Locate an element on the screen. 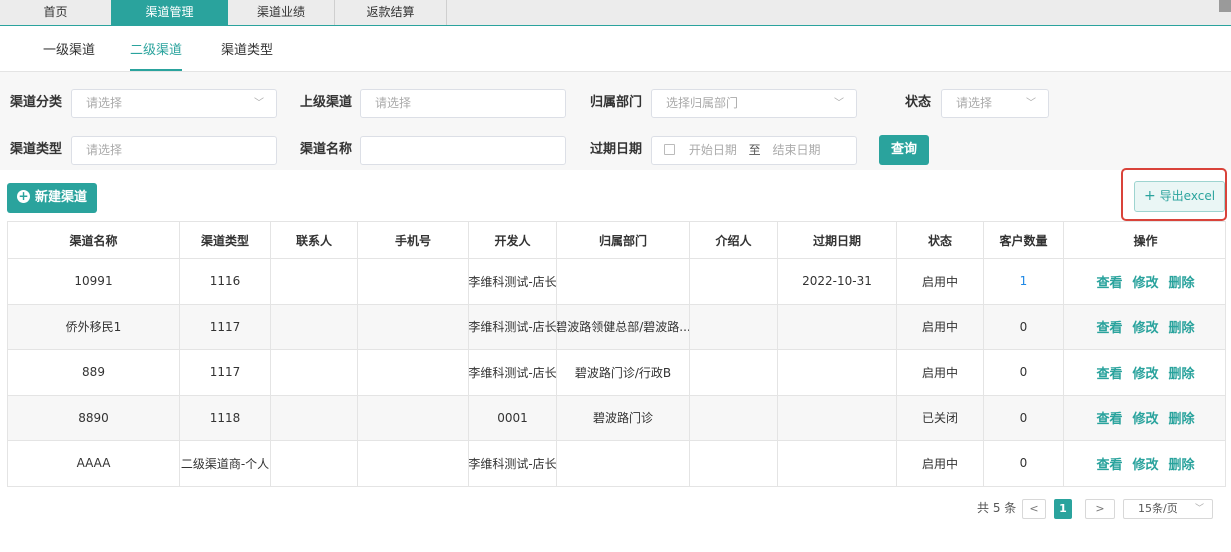 The width and height of the screenshot is (1231, 552). plus-icon: + is located at coordinates (1149, 196).